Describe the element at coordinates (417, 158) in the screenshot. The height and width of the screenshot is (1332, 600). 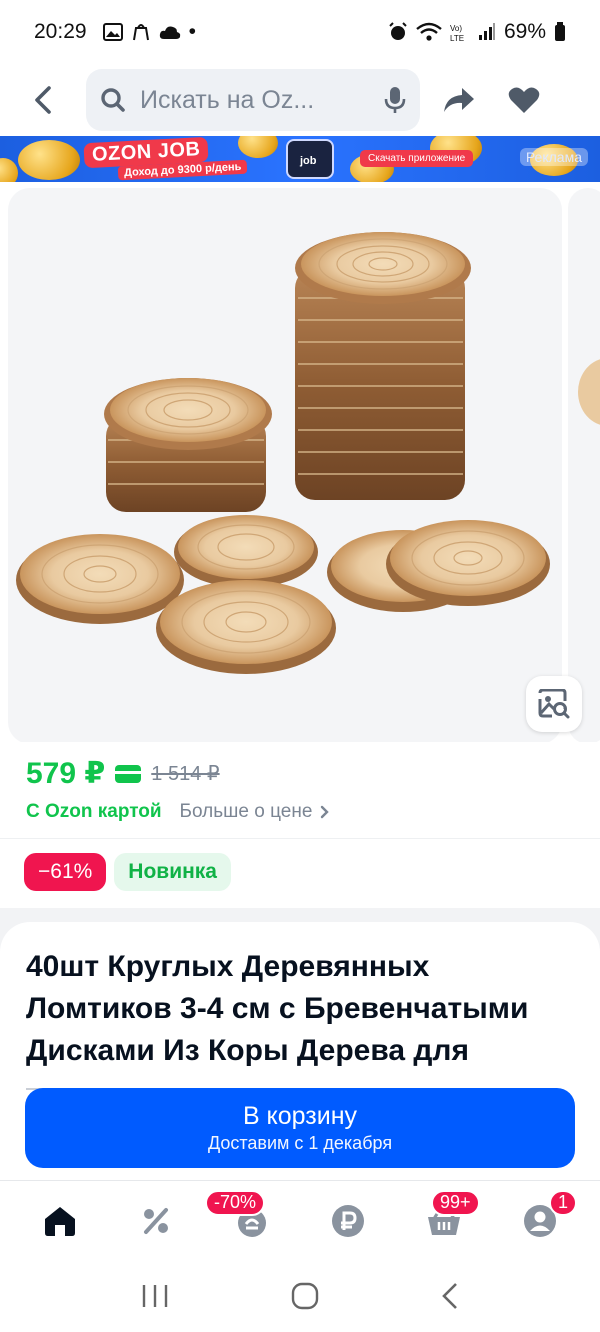
I see `ad-download-button: Скачать приложение` at that location.